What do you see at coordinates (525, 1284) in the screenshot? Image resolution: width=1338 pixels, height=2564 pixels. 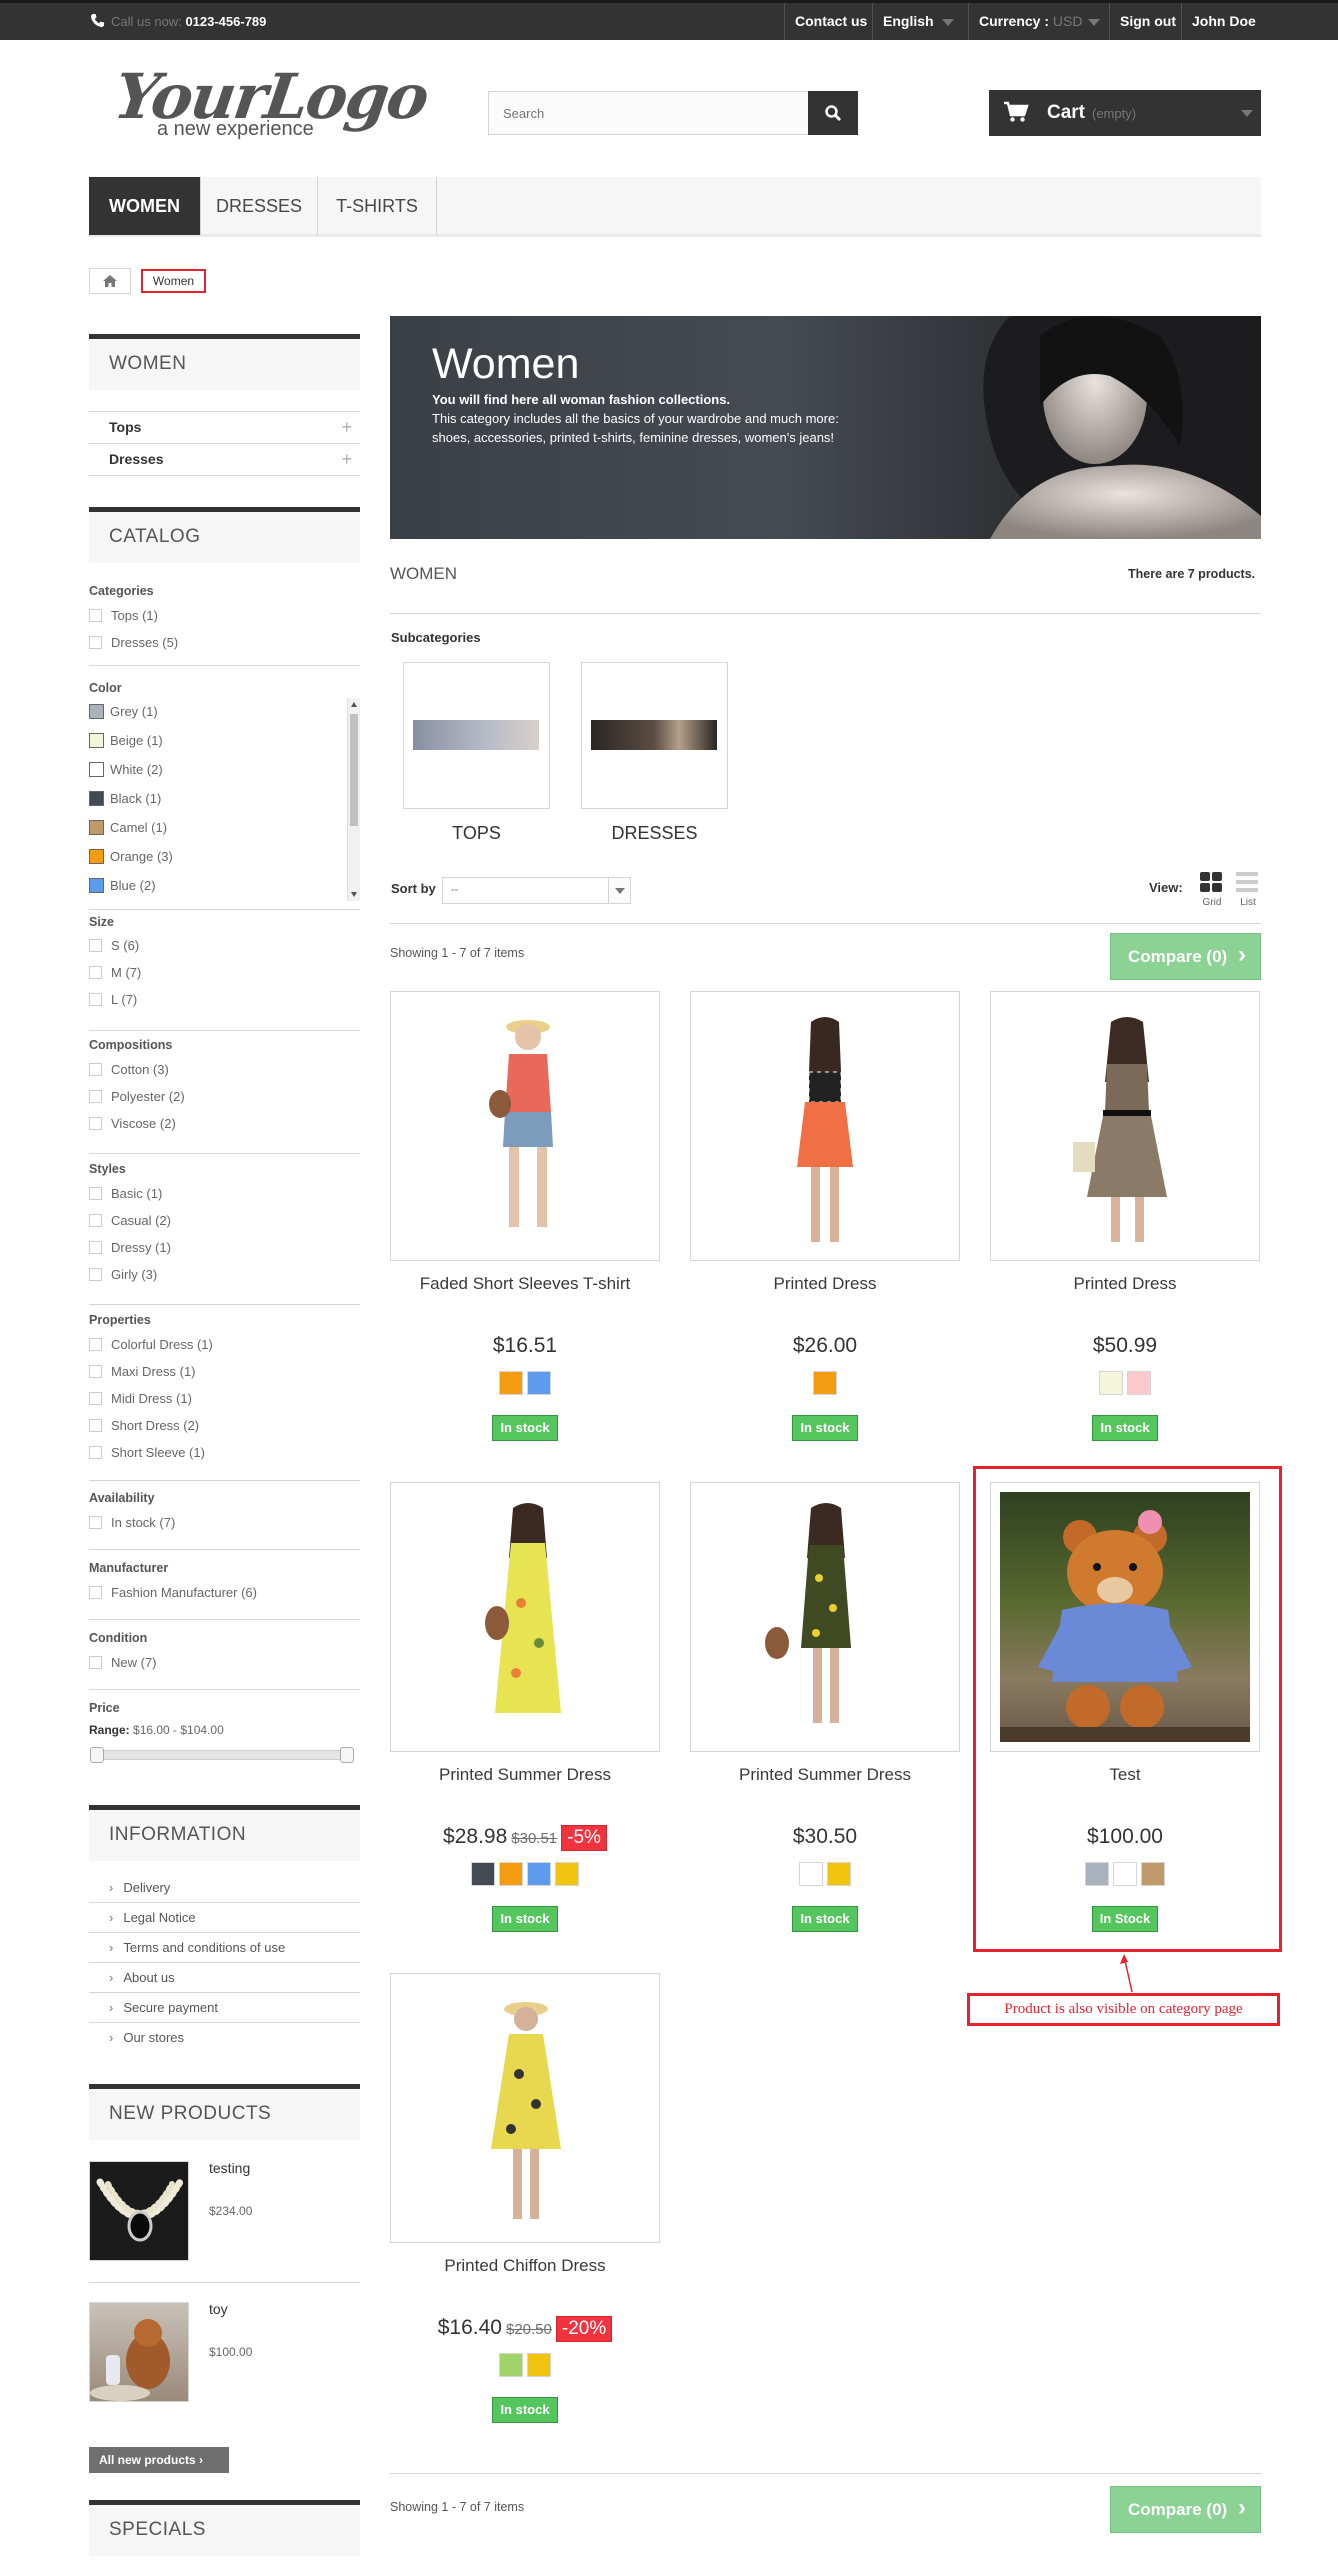 I see `product-name: Faded Short Sleeves T-shirt` at bounding box center [525, 1284].